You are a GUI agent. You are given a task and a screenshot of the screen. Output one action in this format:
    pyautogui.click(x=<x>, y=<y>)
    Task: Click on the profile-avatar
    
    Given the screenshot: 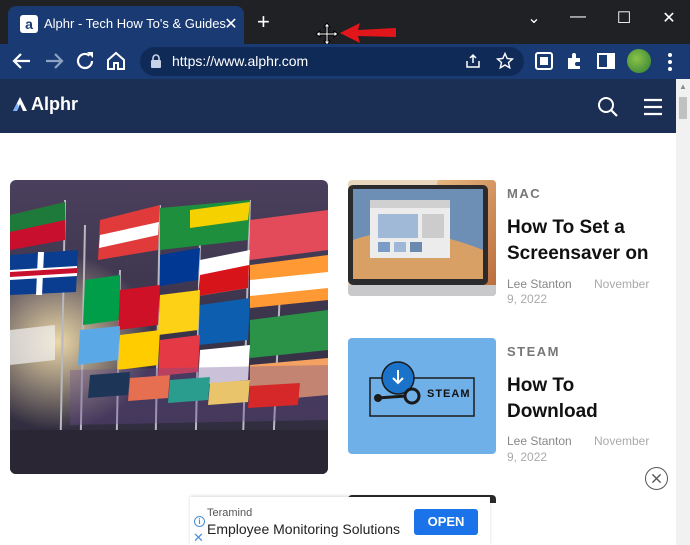 What is the action you would take?
    pyautogui.click(x=639, y=61)
    